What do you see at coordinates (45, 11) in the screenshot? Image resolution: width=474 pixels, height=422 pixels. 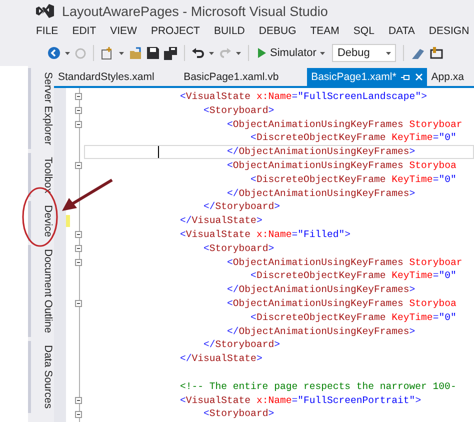 I see `visual-studio-logo` at bounding box center [45, 11].